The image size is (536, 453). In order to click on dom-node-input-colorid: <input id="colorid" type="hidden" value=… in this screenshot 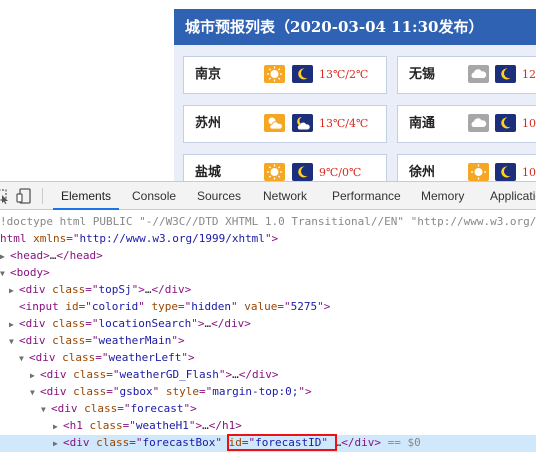, I will do `click(268, 307)`.